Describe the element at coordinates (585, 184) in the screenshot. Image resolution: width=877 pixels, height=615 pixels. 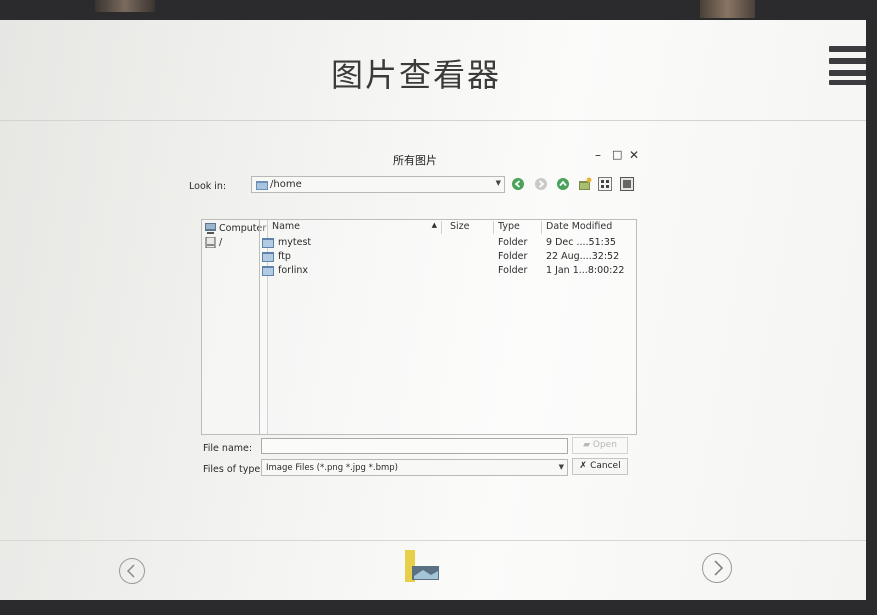
I see `new-folder-icon` at that location.